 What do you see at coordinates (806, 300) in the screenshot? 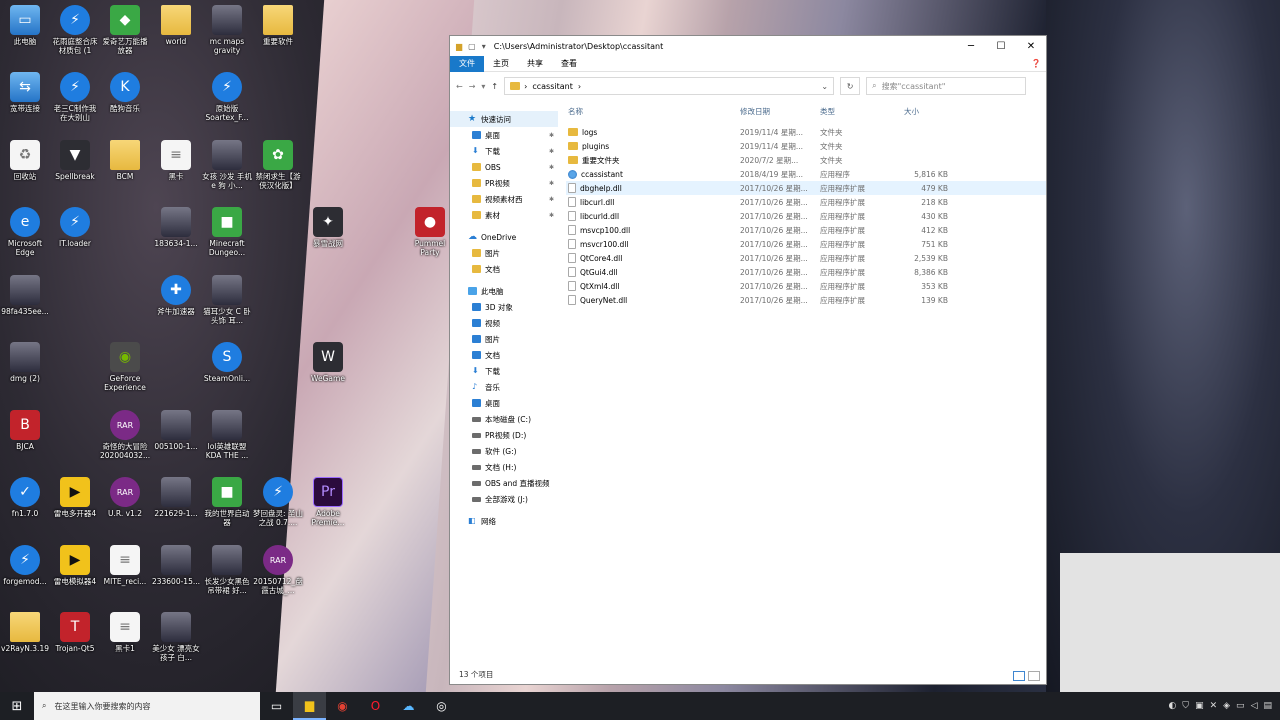
I see `file-row: QueryNet.dll 2017/10/26 星期... 应用程序扩展 139 KB` at bounding box center [806, 300].